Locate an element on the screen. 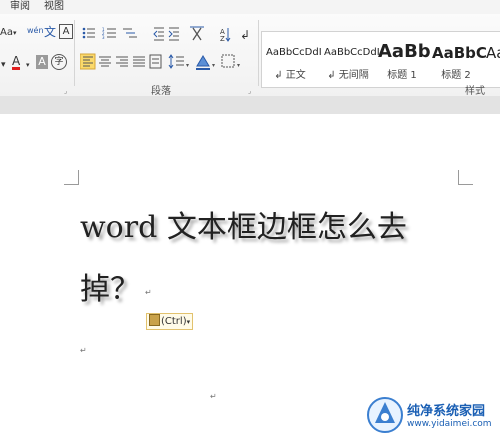 Image resolution: width=500 pixels, height=441 pixels. line-spacing-arrows-icon is located at coordinates (171, 61).